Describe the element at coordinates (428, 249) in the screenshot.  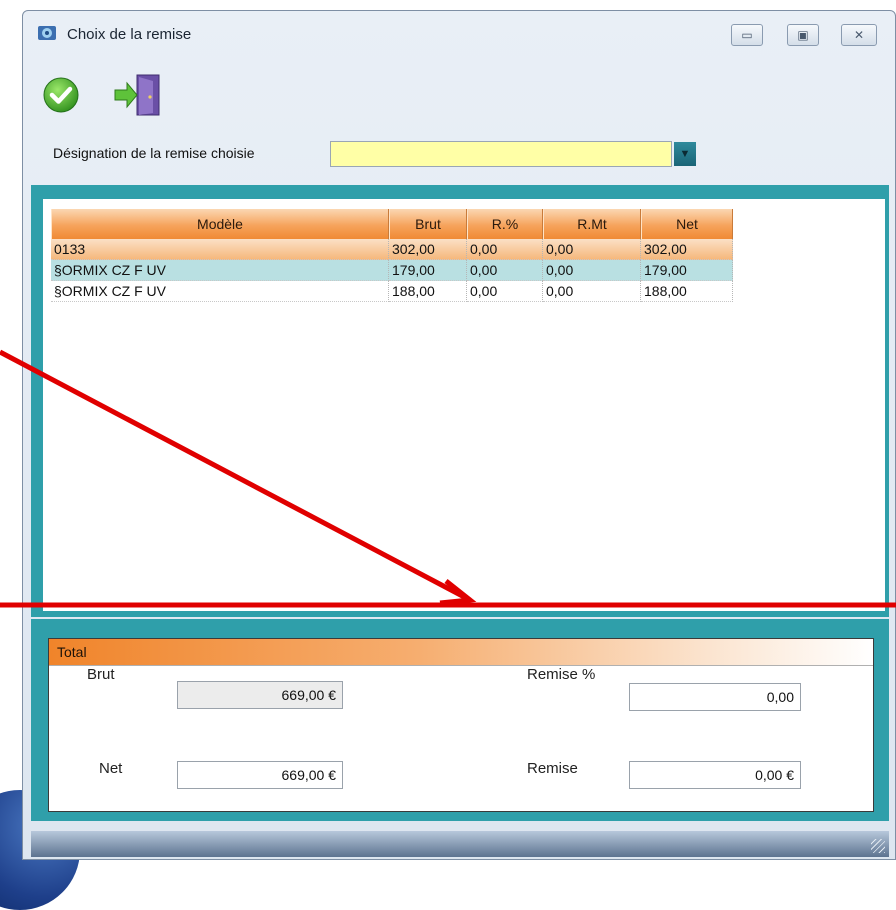
I see `cell-brut: 302,00` at that location.